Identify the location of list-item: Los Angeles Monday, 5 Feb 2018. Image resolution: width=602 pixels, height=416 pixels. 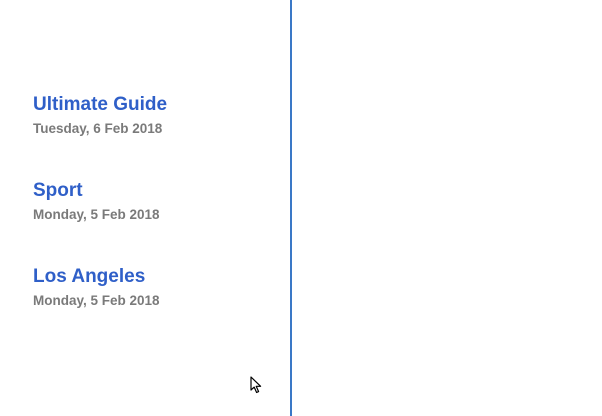
(96, 287).